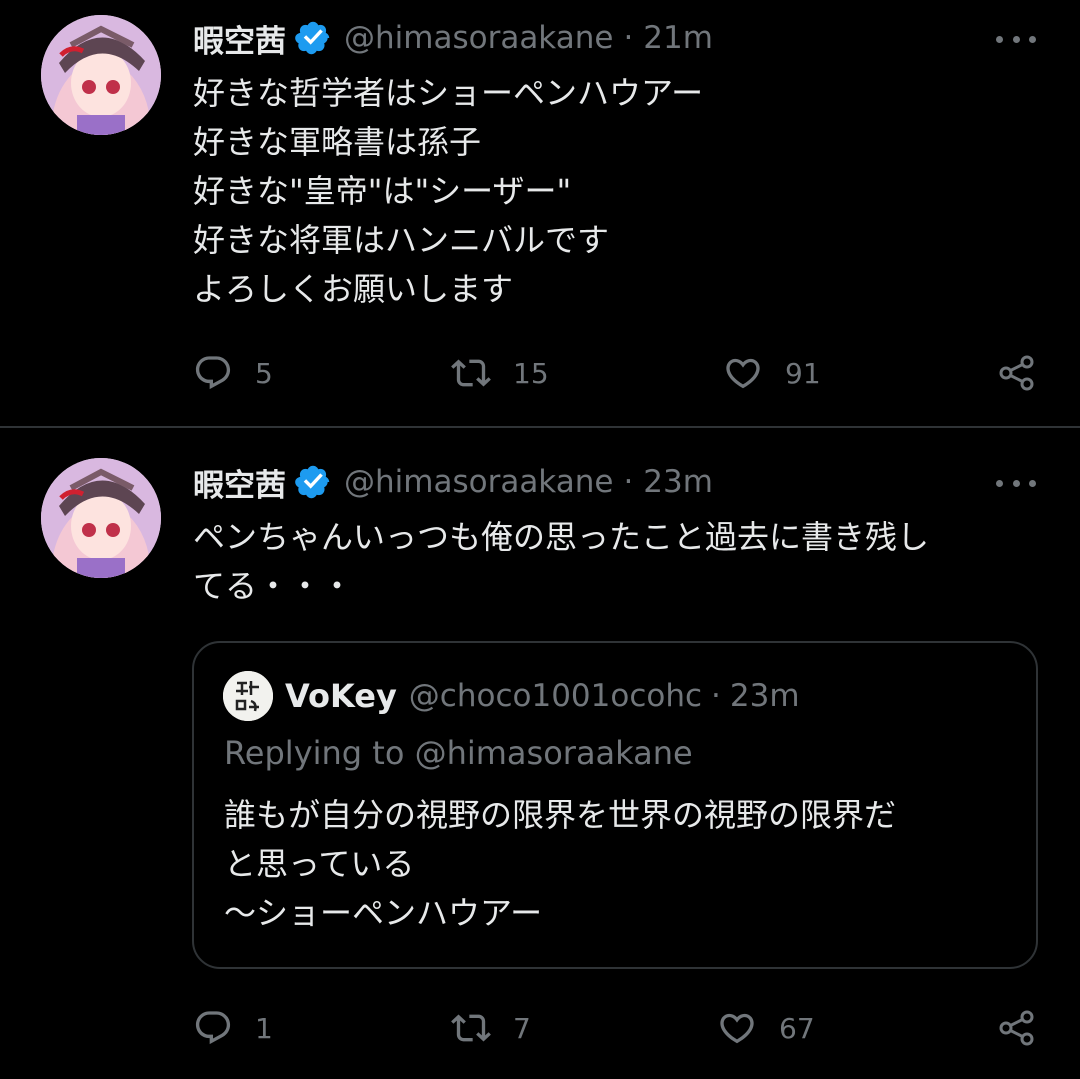 This screenshot has height=1079, width=1080. What do you see at coordinates (797, 1028) in the screenshot?
I see `like-count: 67` at bounding box center [797, 1028].